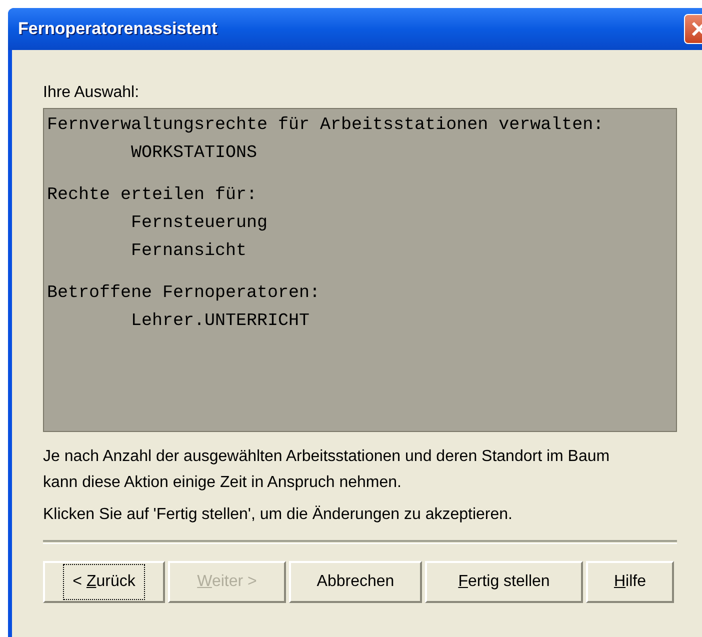  What do you see at coordinates (355, 582) in the screenshot?
I see `wizard-button: Abbrechen` at bounding box center [355, 582].